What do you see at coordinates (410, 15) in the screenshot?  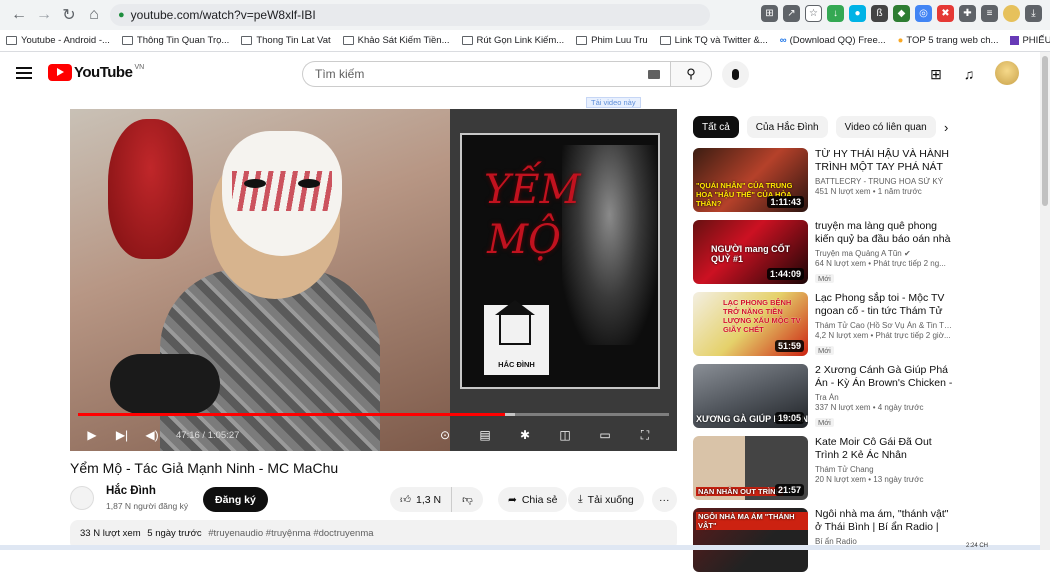 I see `address-bar: ● youtube.com/watch?v=peW8xlf-IBI` at bounding box center [410, 15].